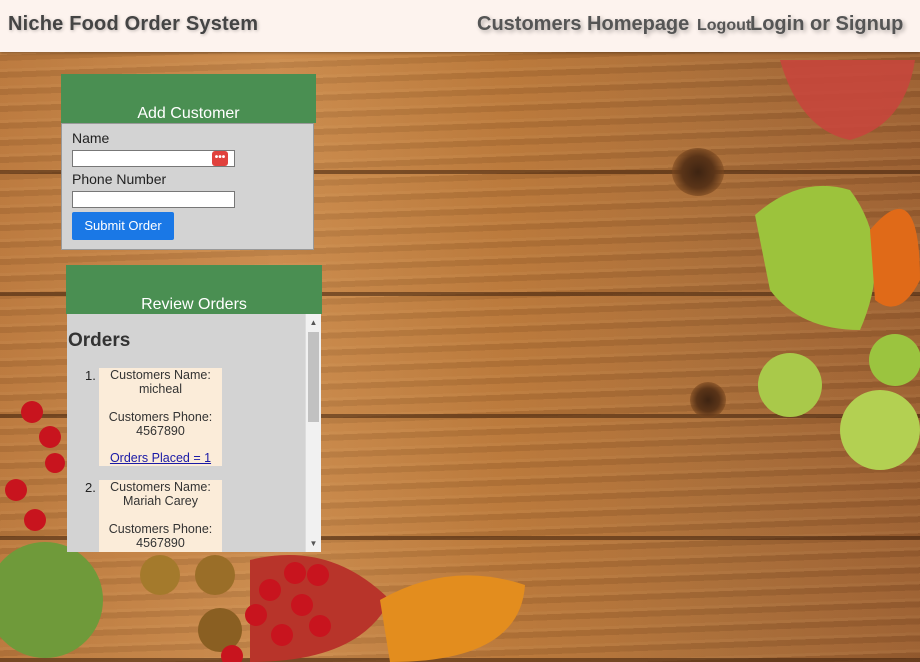 The height and width of the screenshot is (662, 920). Describe the element at coordinates (220, 158) in the screenshot. I see `password-manager-icon: •••` at that location.